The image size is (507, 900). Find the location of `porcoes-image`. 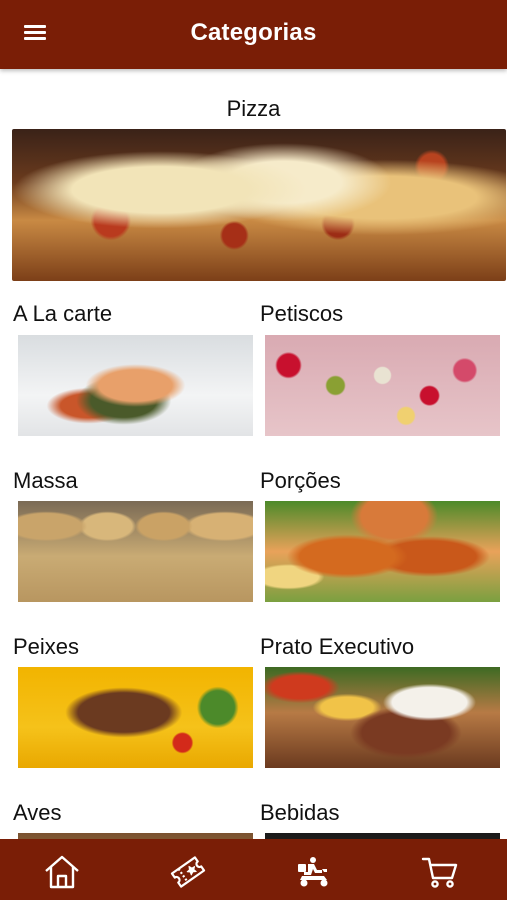

porcoes-image is located at coordinates (382, 551).